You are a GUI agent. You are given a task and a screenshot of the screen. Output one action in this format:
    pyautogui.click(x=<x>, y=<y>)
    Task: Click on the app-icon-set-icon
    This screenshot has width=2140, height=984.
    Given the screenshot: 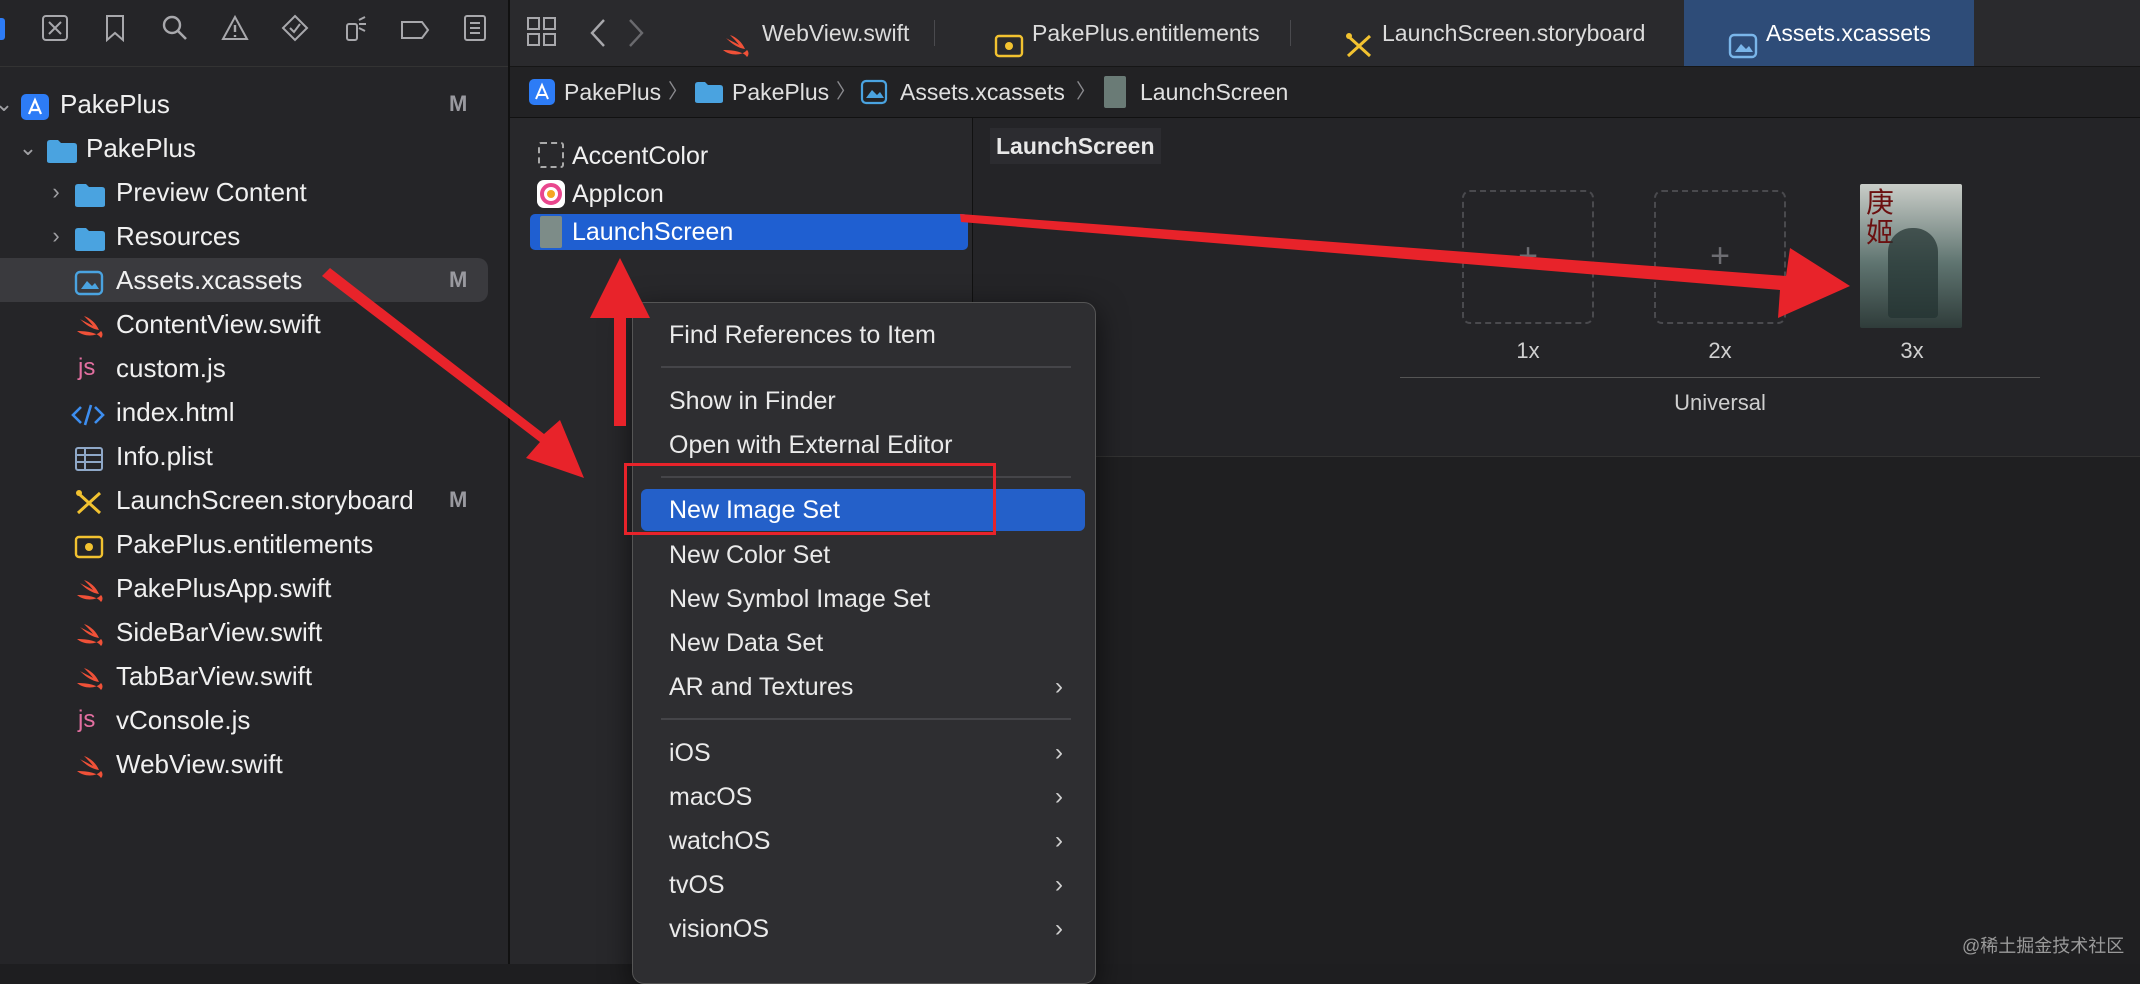 What is the action you would take?
    pyautogui.click(x=551, y=194)
    